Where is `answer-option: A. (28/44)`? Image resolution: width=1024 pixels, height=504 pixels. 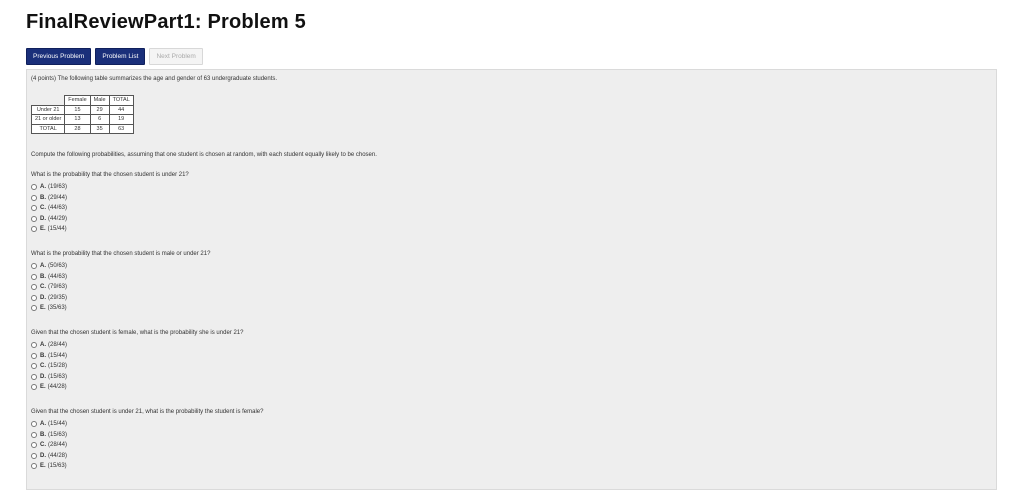
answer-option: A. (28/44) is located at coordinates (137, 345).